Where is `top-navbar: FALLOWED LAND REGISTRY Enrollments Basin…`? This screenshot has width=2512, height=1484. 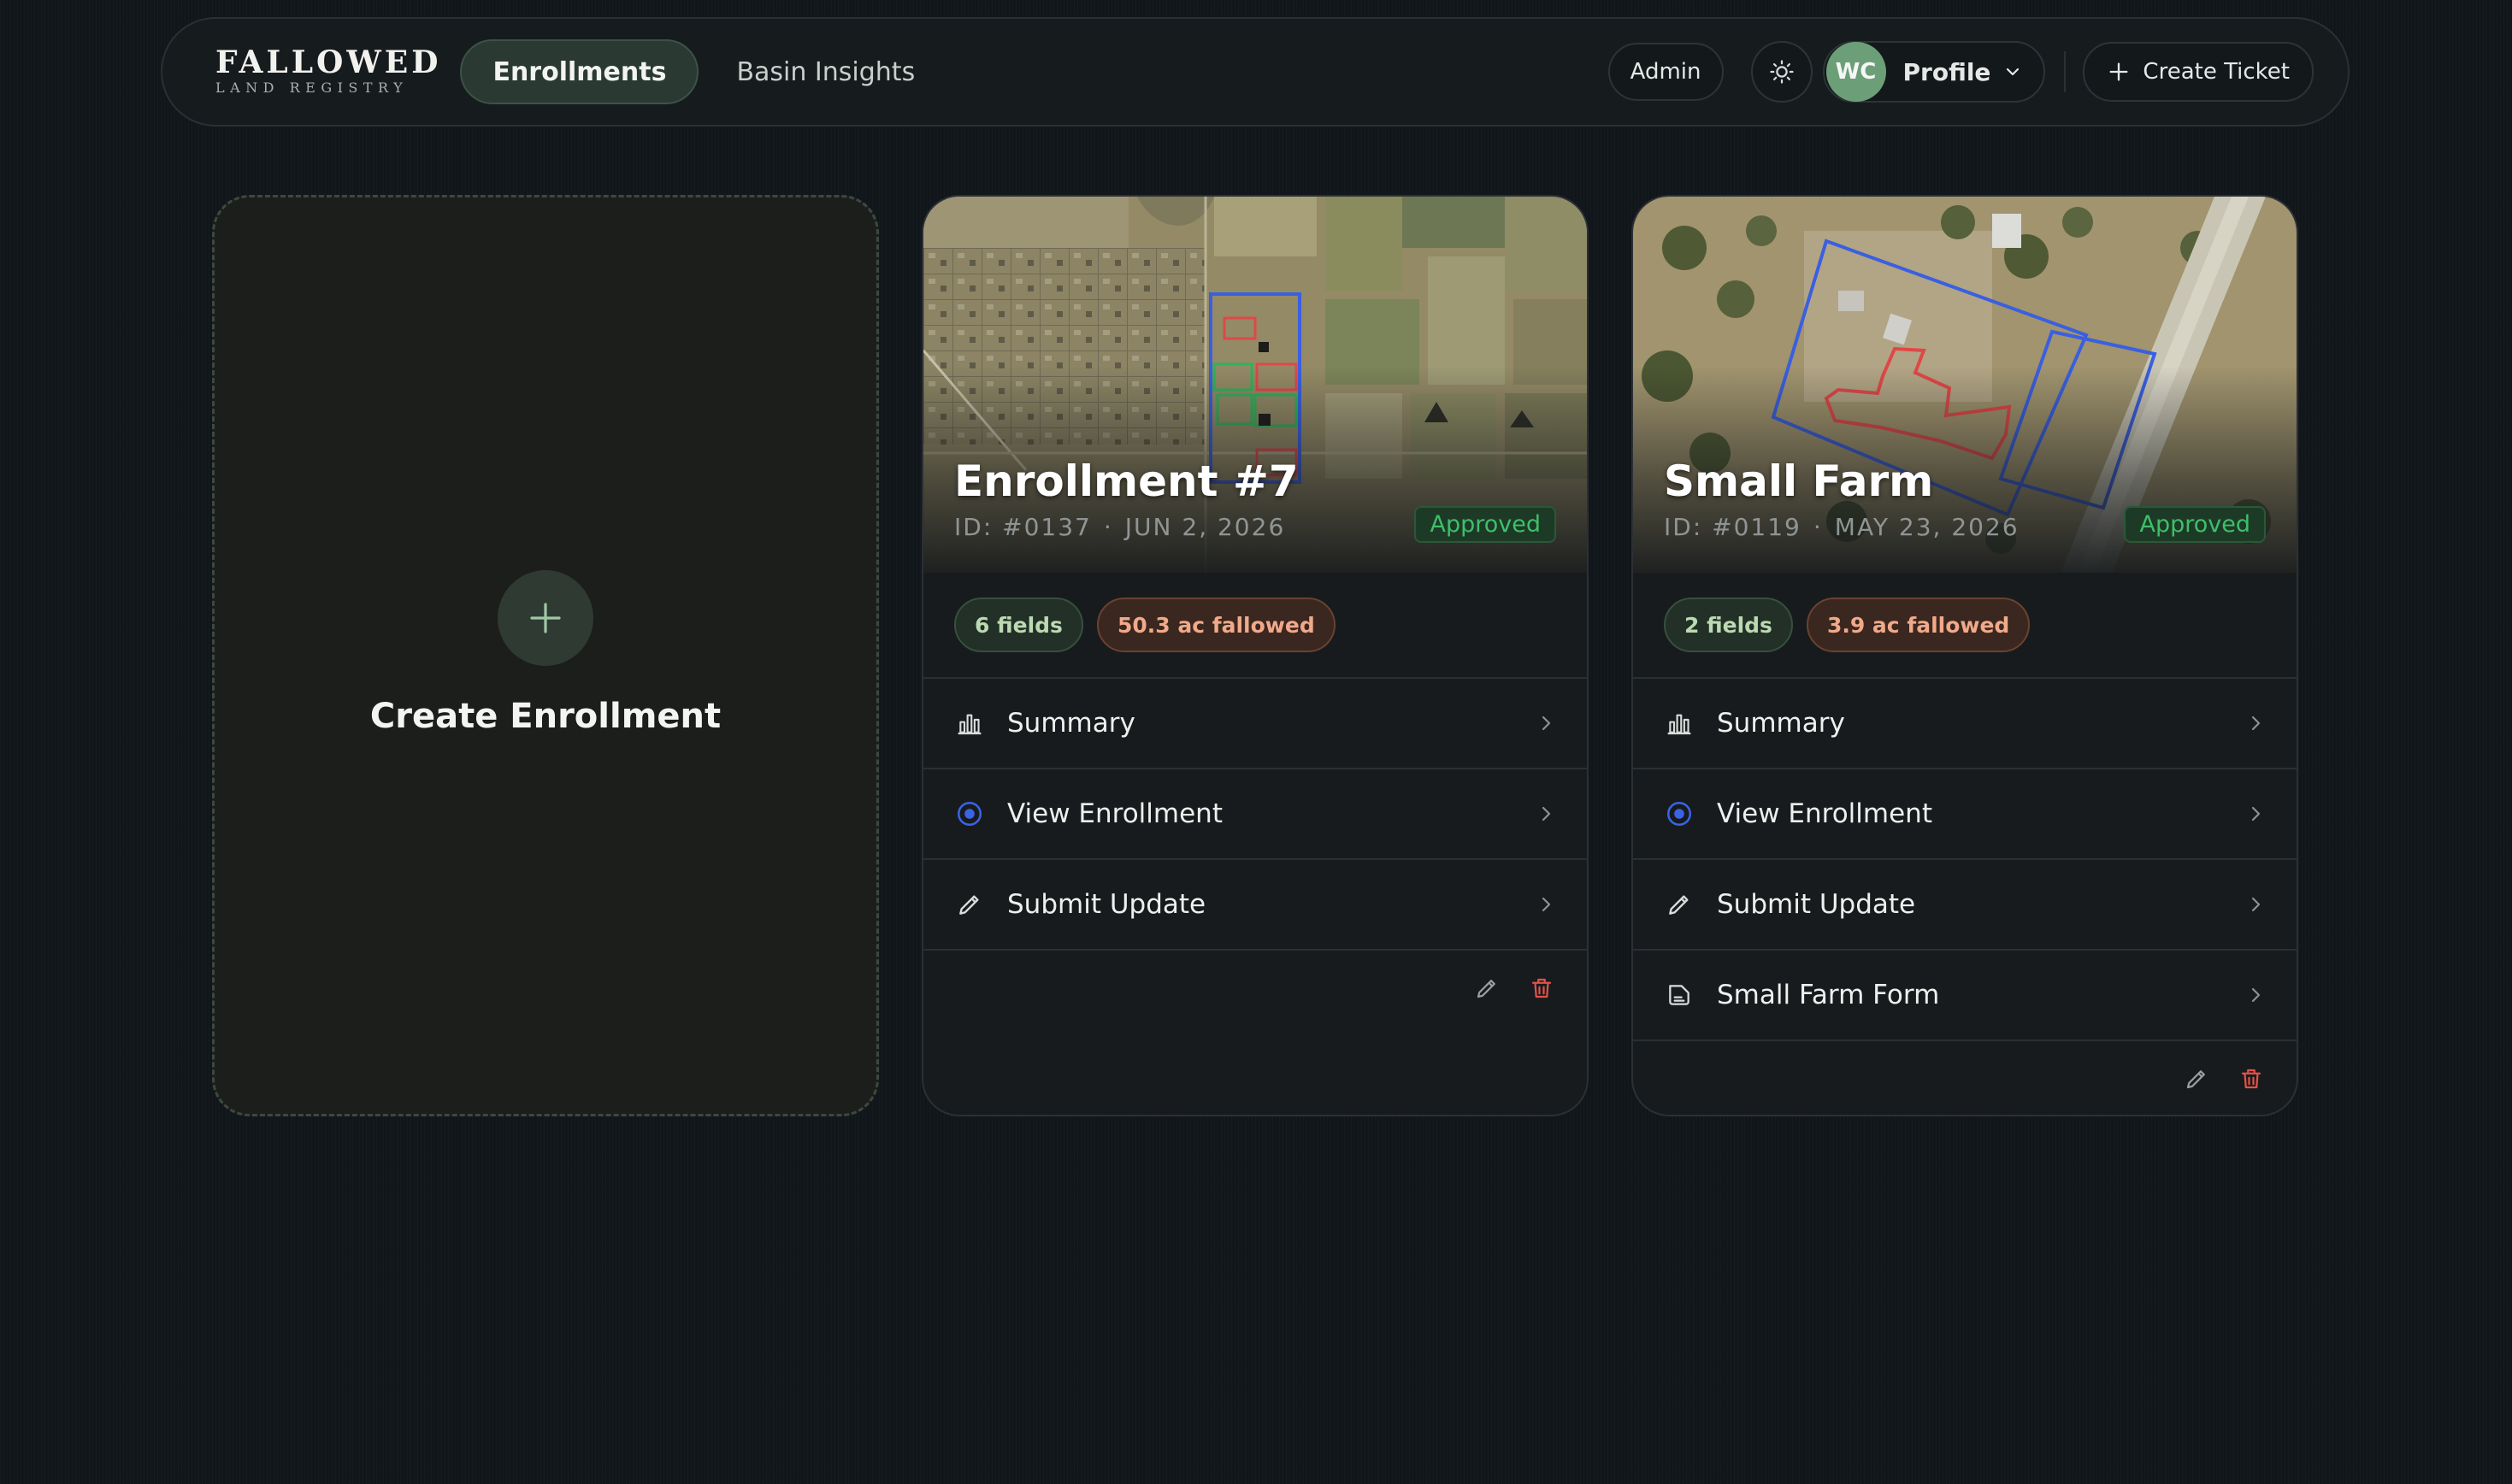 top-navbar: FALLOWED LAND REGISTRY Enrollments Basin… is located at coordinates (1255, 72).